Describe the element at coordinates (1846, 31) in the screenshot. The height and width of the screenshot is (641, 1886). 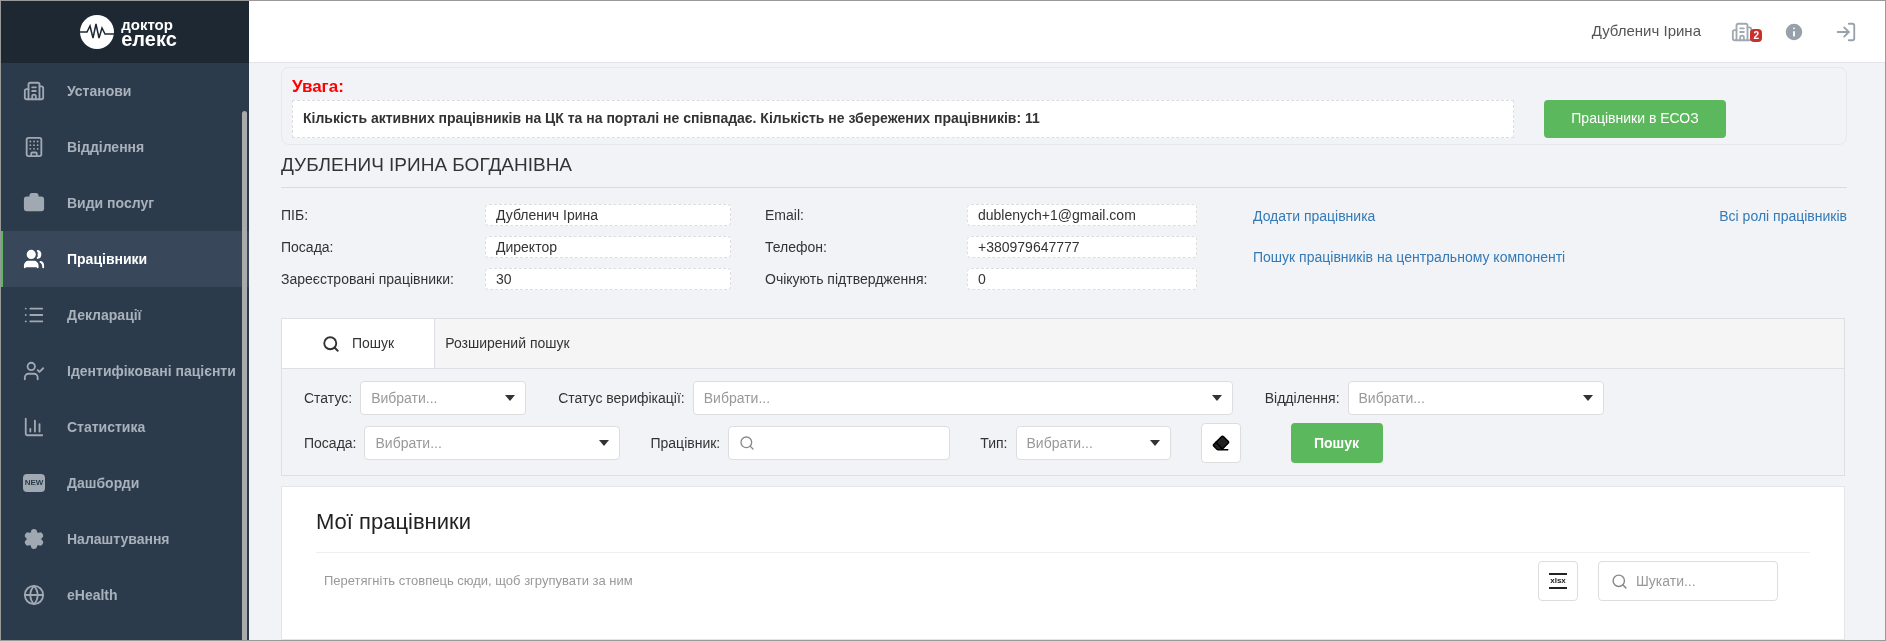
I see `logout-icon` at that location.